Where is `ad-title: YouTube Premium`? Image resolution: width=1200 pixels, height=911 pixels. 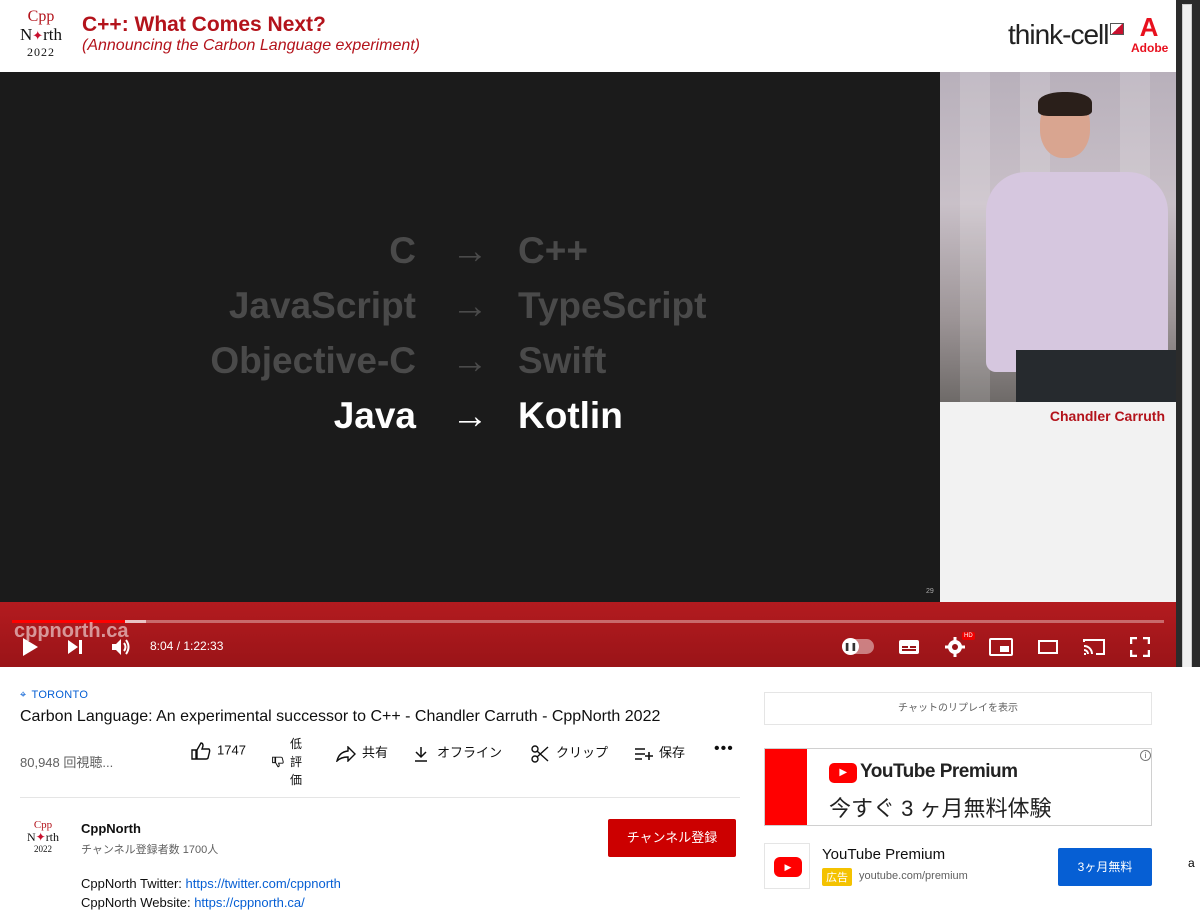 ad-title: YouTube Premium is located at coordinates (883, 854).